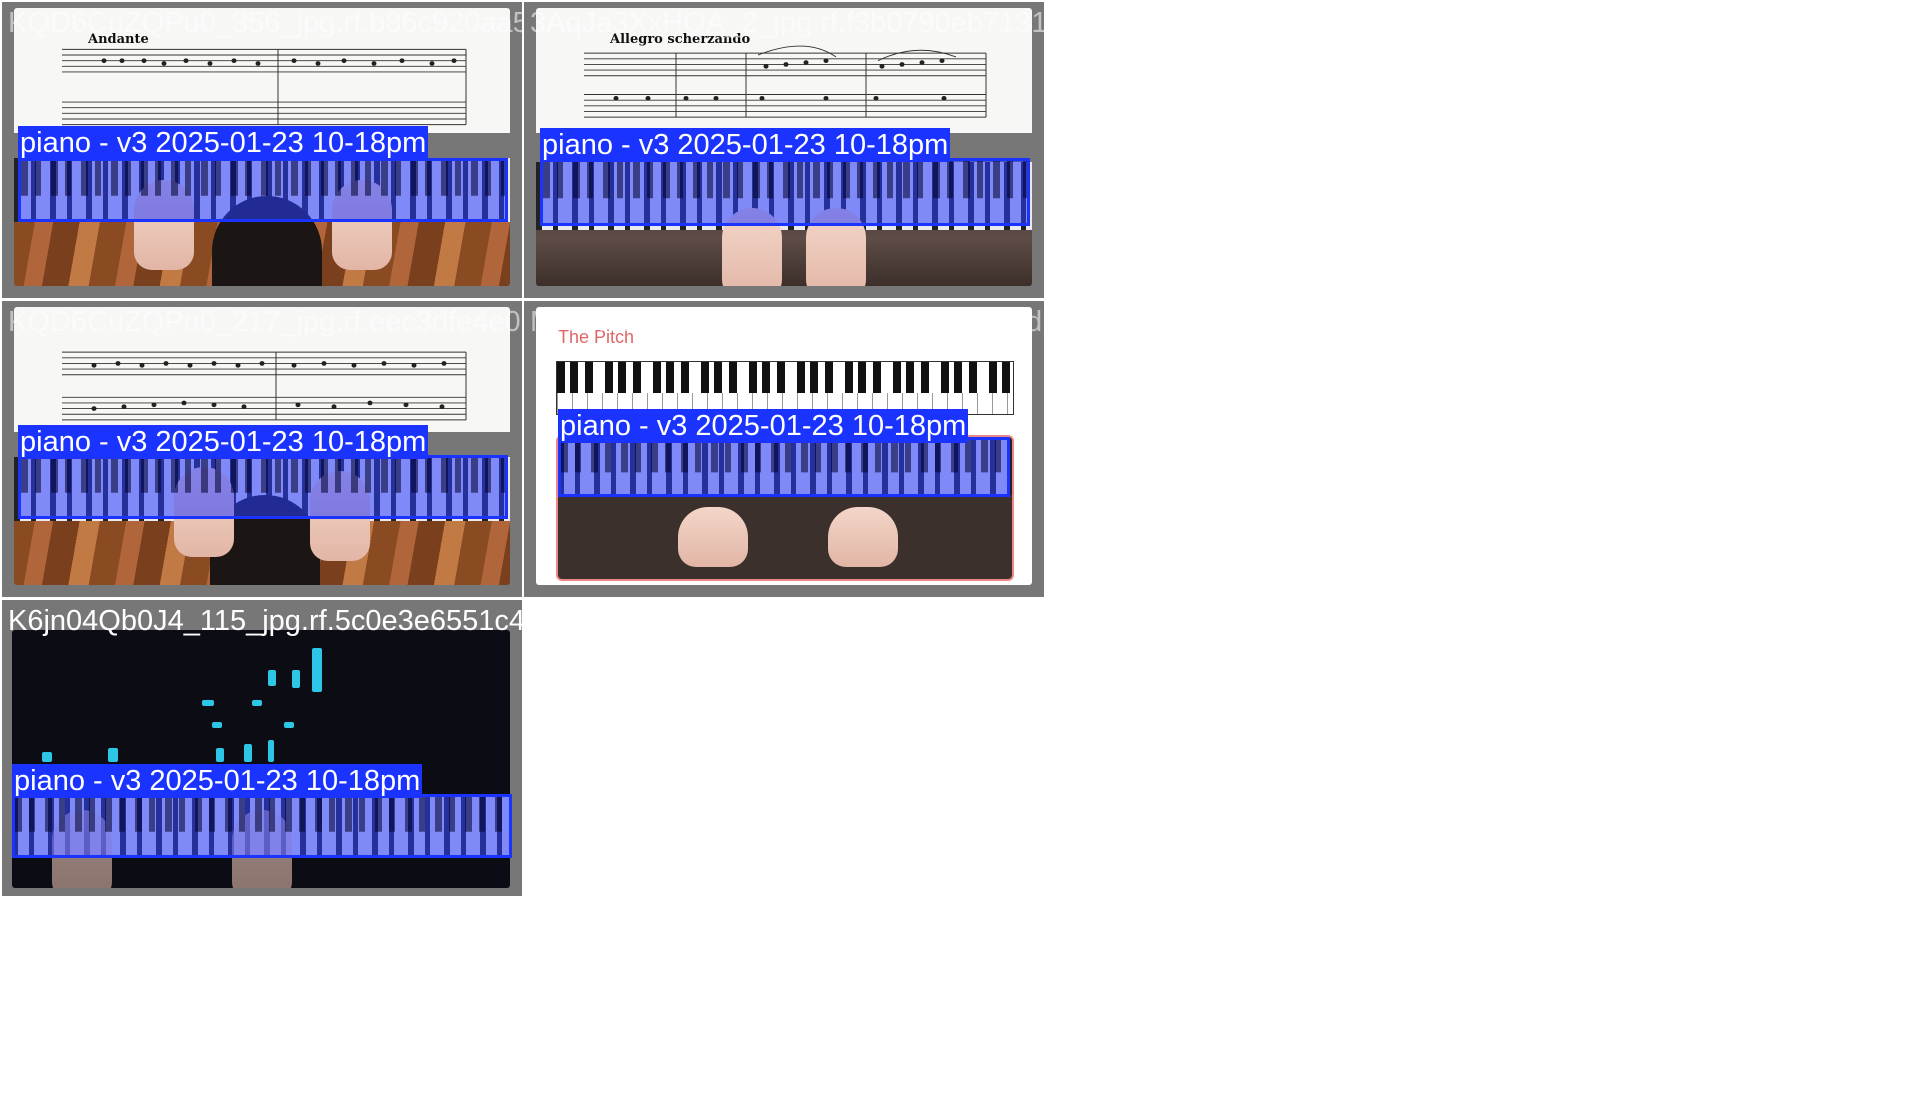 The width and height of the screenshot is (1920, 1098). I want to click on right-hand, so click(863, 537).